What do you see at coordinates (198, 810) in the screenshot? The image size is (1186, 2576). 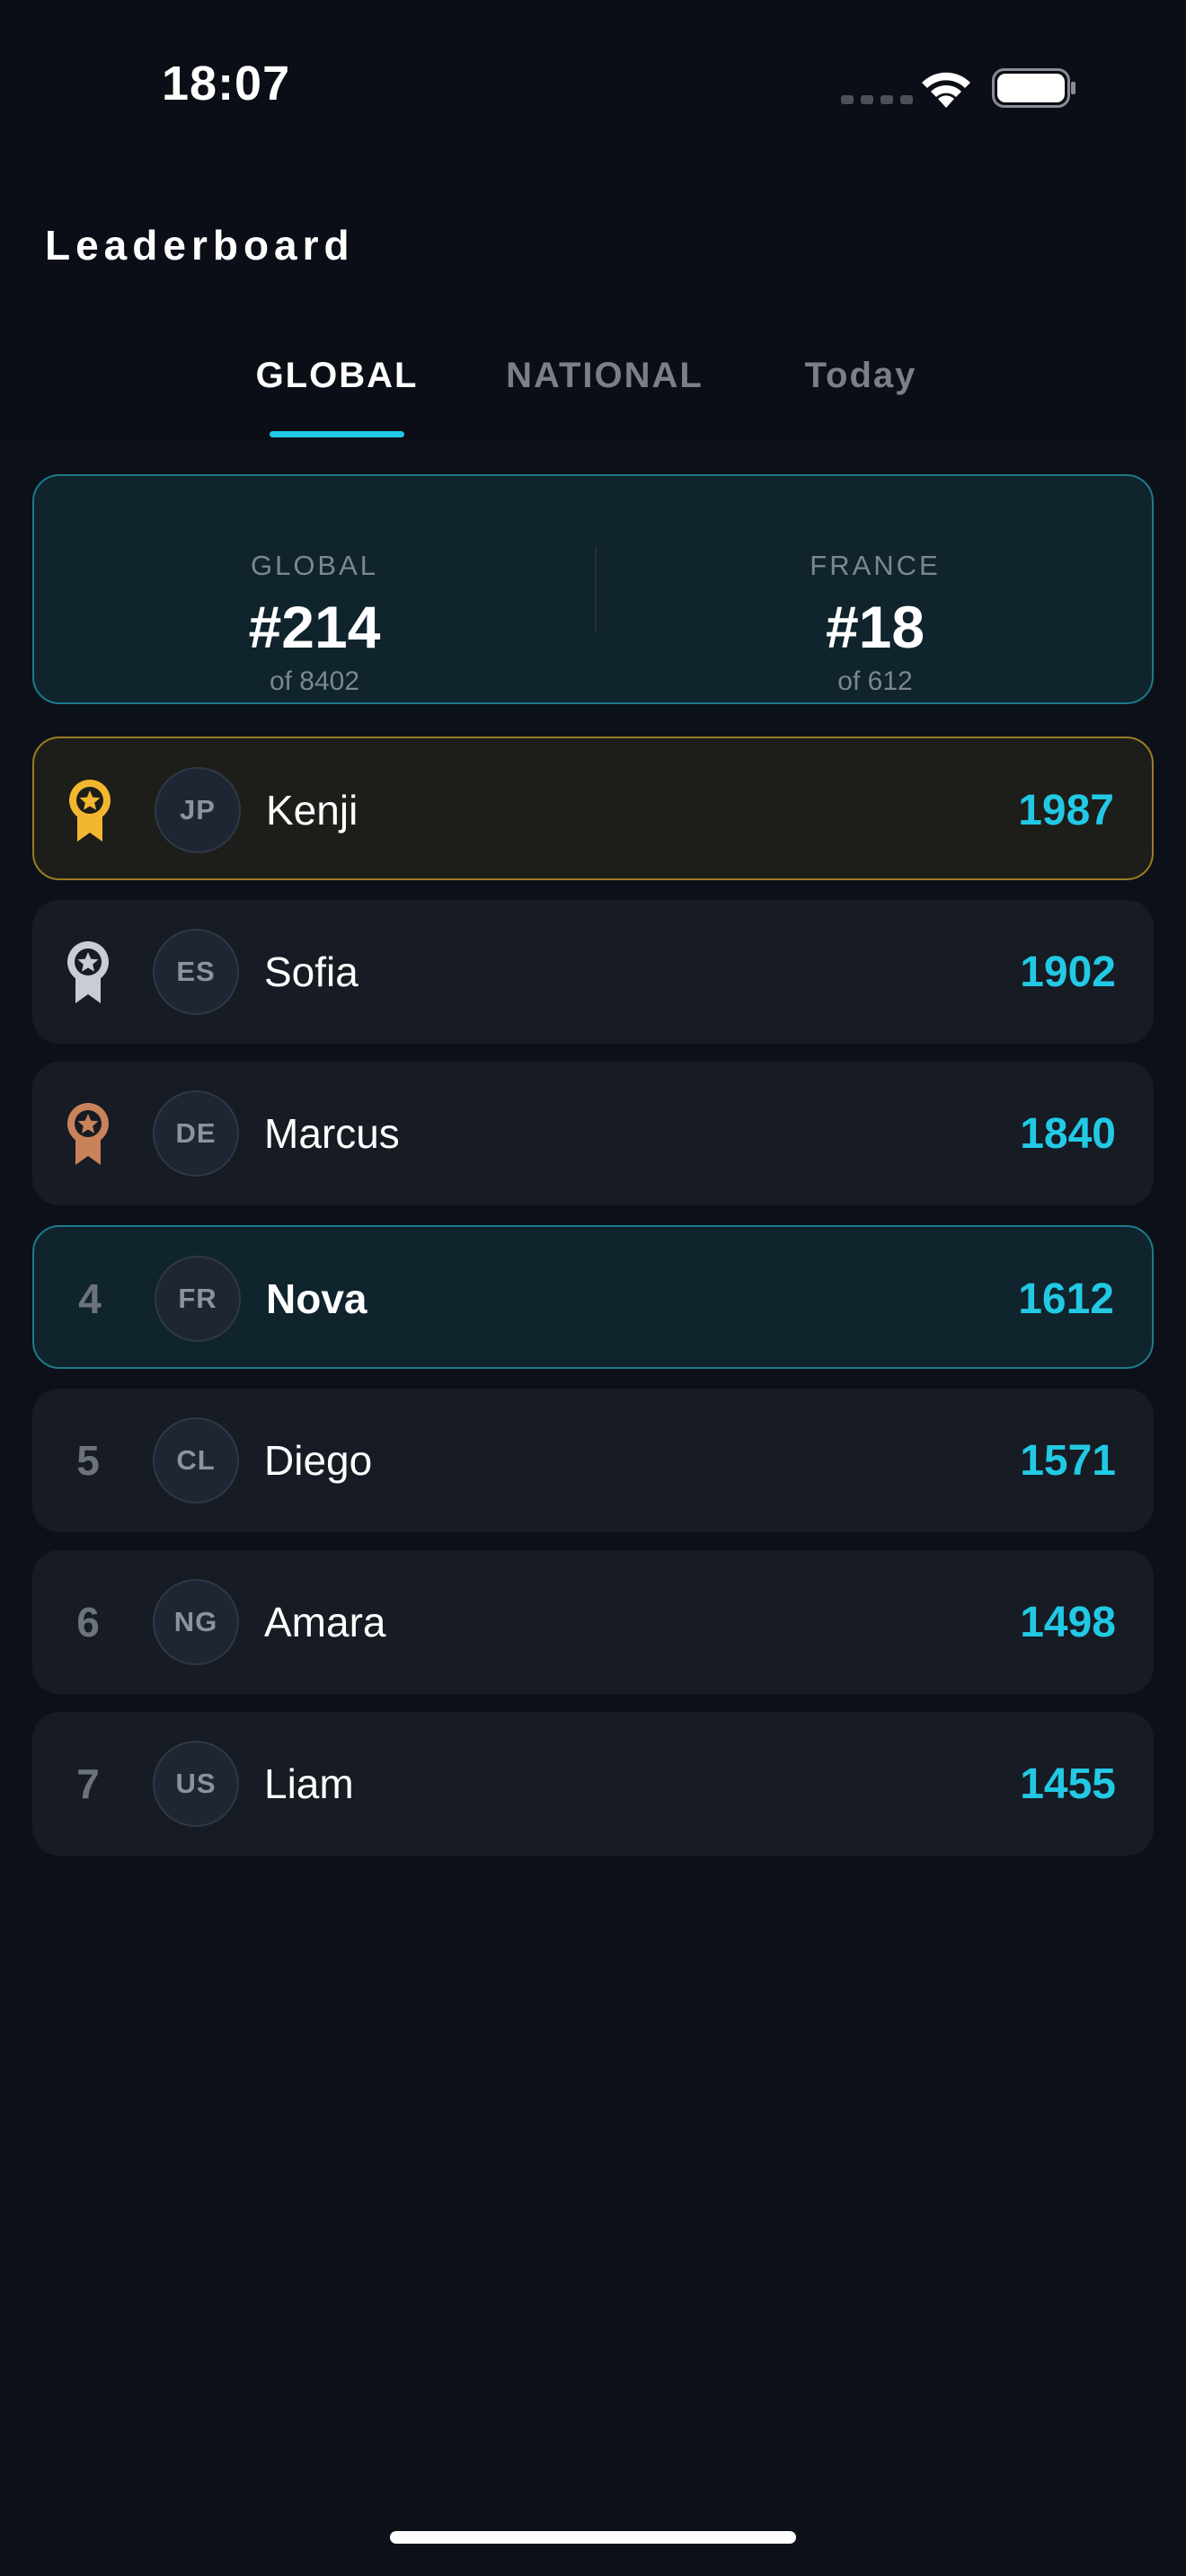 I see `country-avatar: JP` at bounding box center [198, 810].